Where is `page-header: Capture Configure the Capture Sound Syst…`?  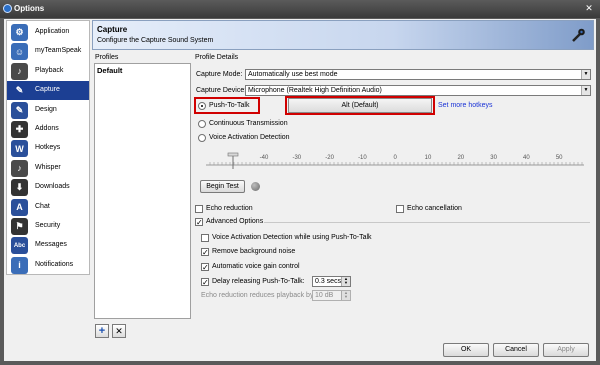
page-header: Capture Configure the Capture Sound Syst… is located at coordinates (343, 35).